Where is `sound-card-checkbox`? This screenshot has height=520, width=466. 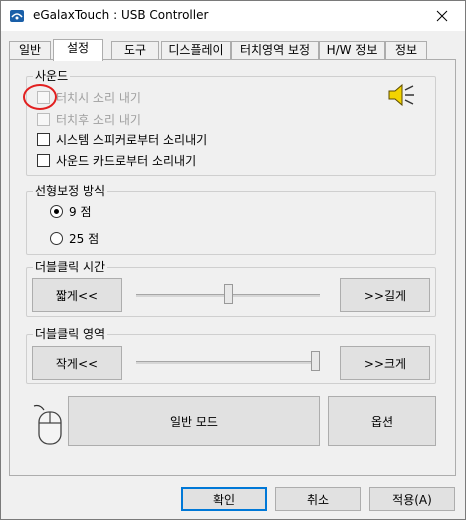 sound-card-checkbox is located at coordinates (43, 160).